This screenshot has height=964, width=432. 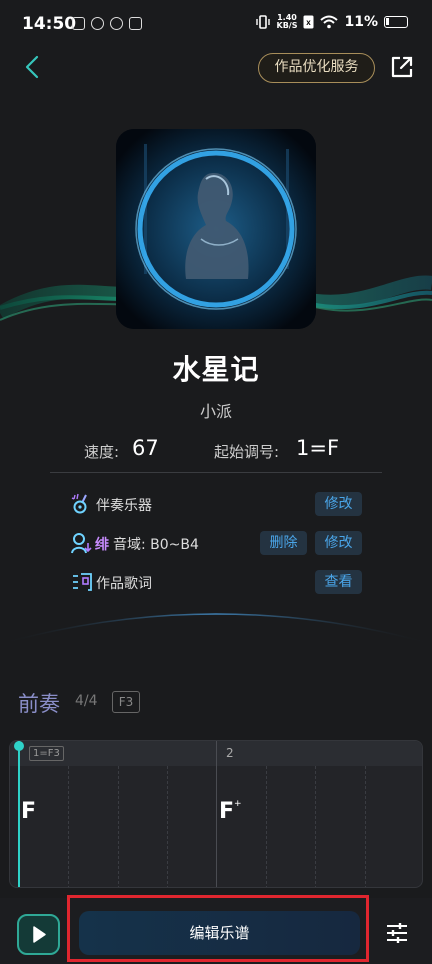 What do you see at coordinates (33, 67) in the screenshot?
I see `back-icon` at bounding box center [33, 67].